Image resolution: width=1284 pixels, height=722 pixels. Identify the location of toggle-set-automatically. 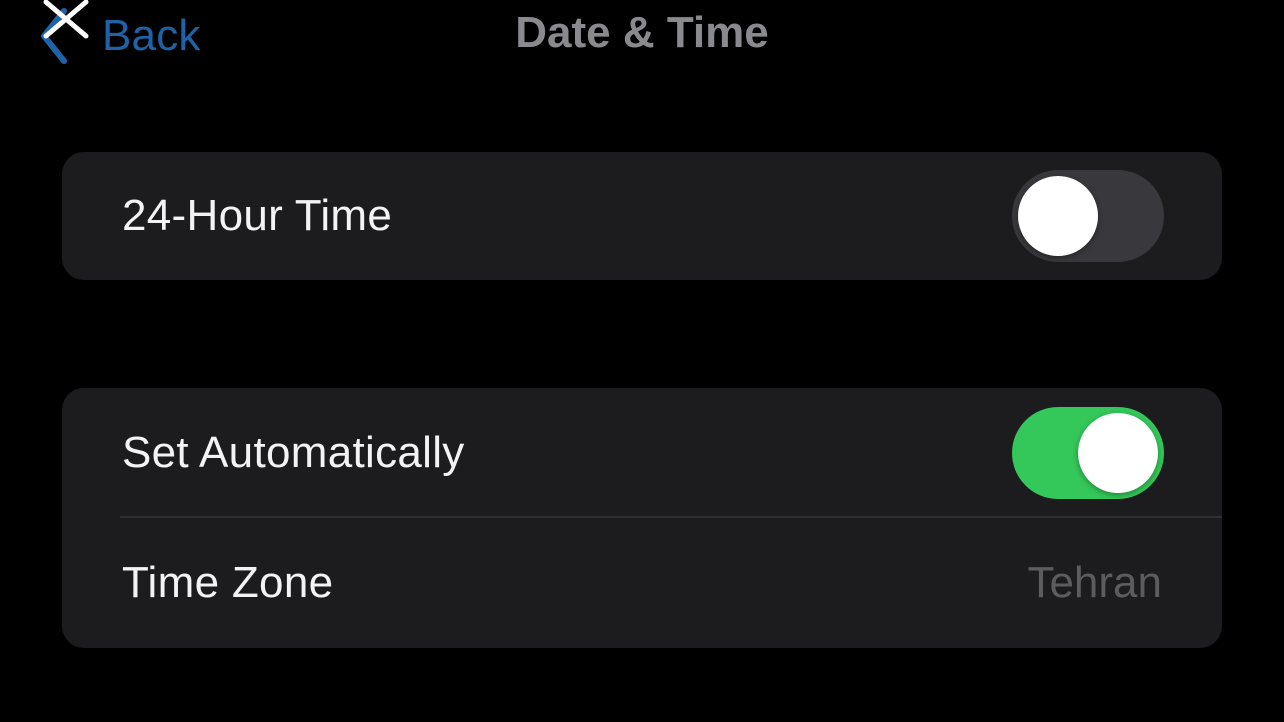
(1088, 453).